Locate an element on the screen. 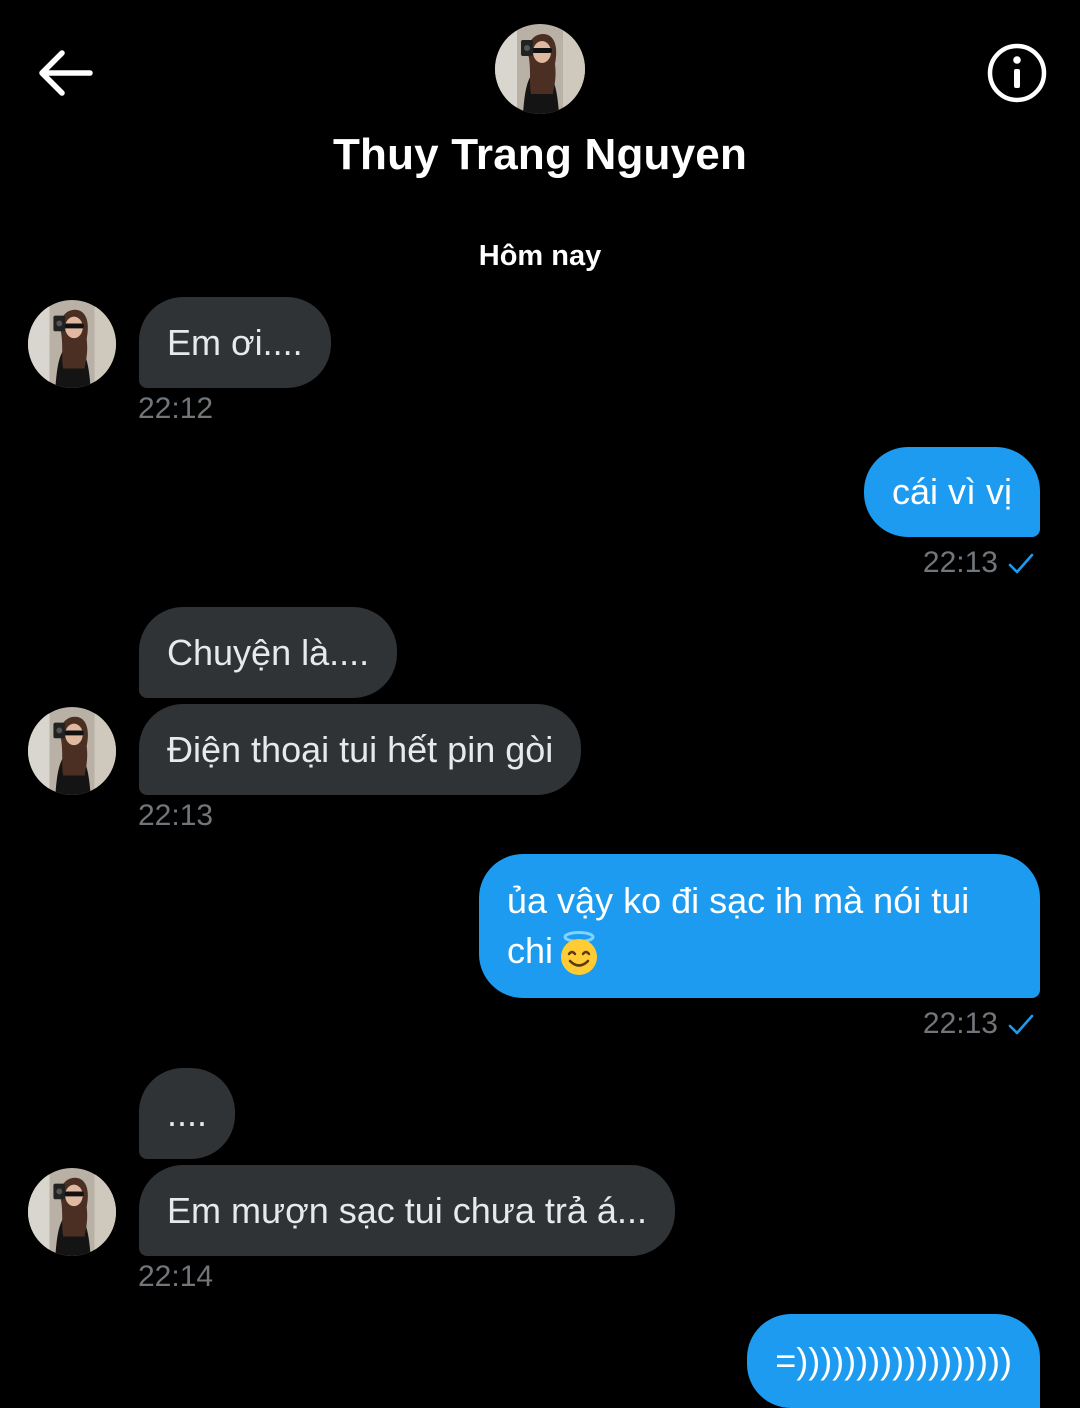 This screenshot has width=1080, height=1408. message-text: cái vì vị is located at coordinates (951, 491).